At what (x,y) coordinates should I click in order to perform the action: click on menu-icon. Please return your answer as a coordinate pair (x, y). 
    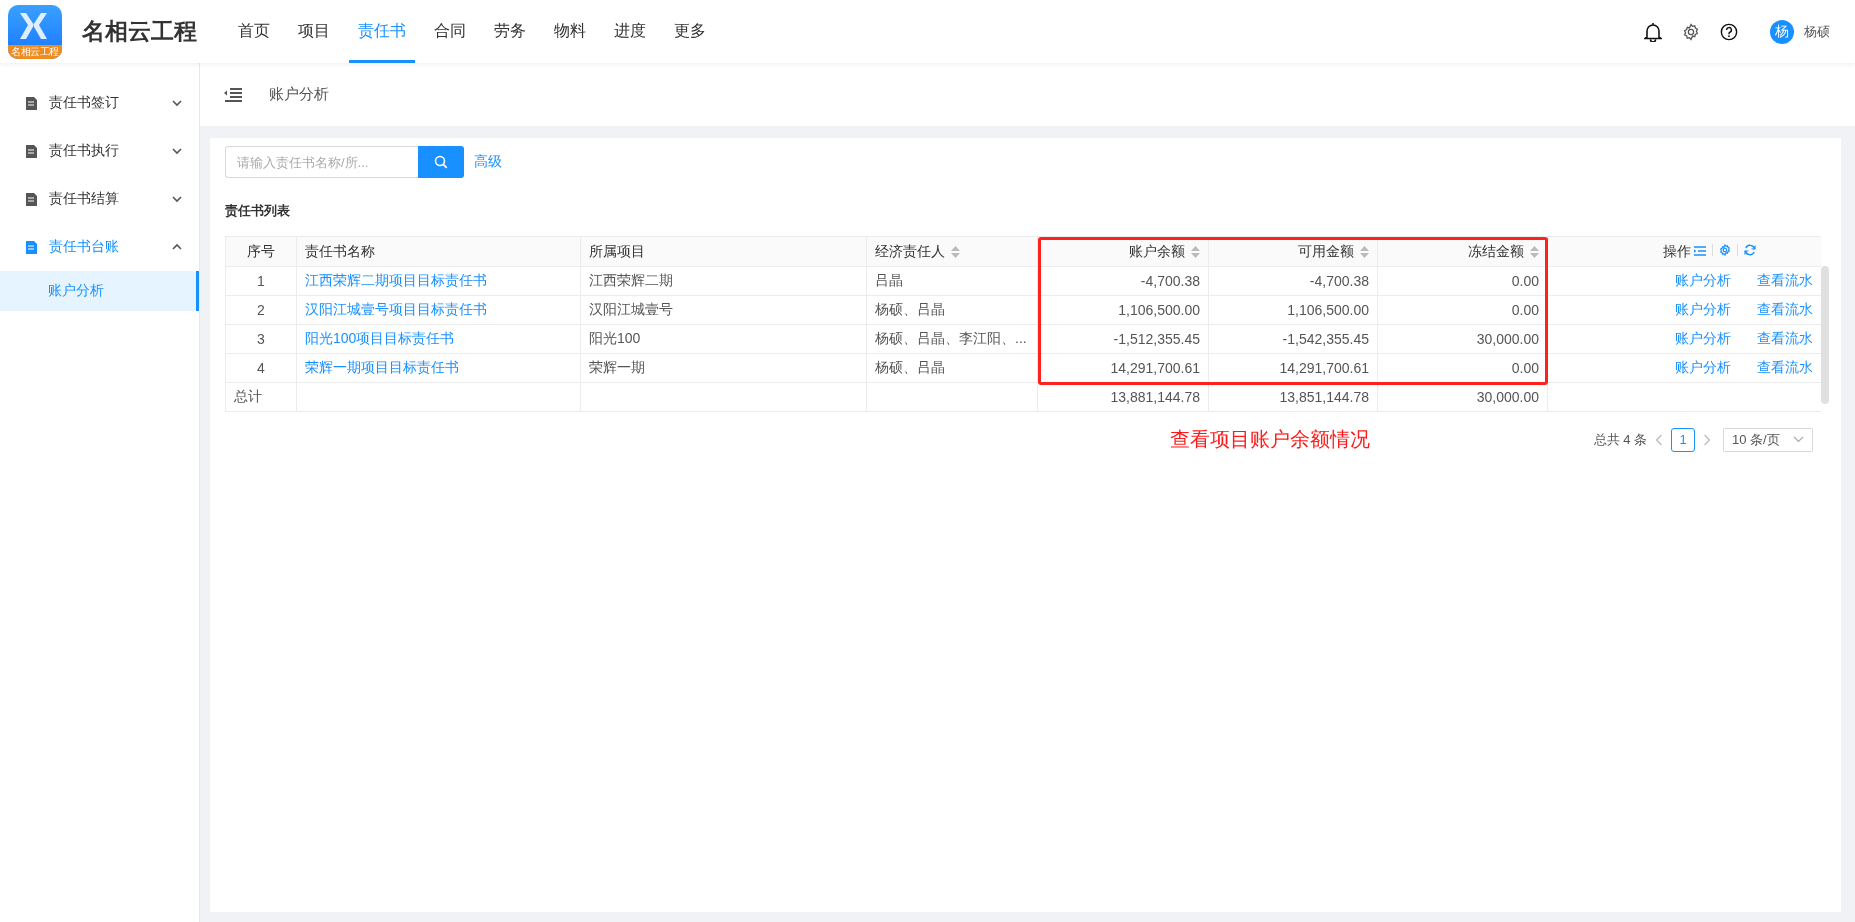
    Looking at the image, I should click on (233, 94).